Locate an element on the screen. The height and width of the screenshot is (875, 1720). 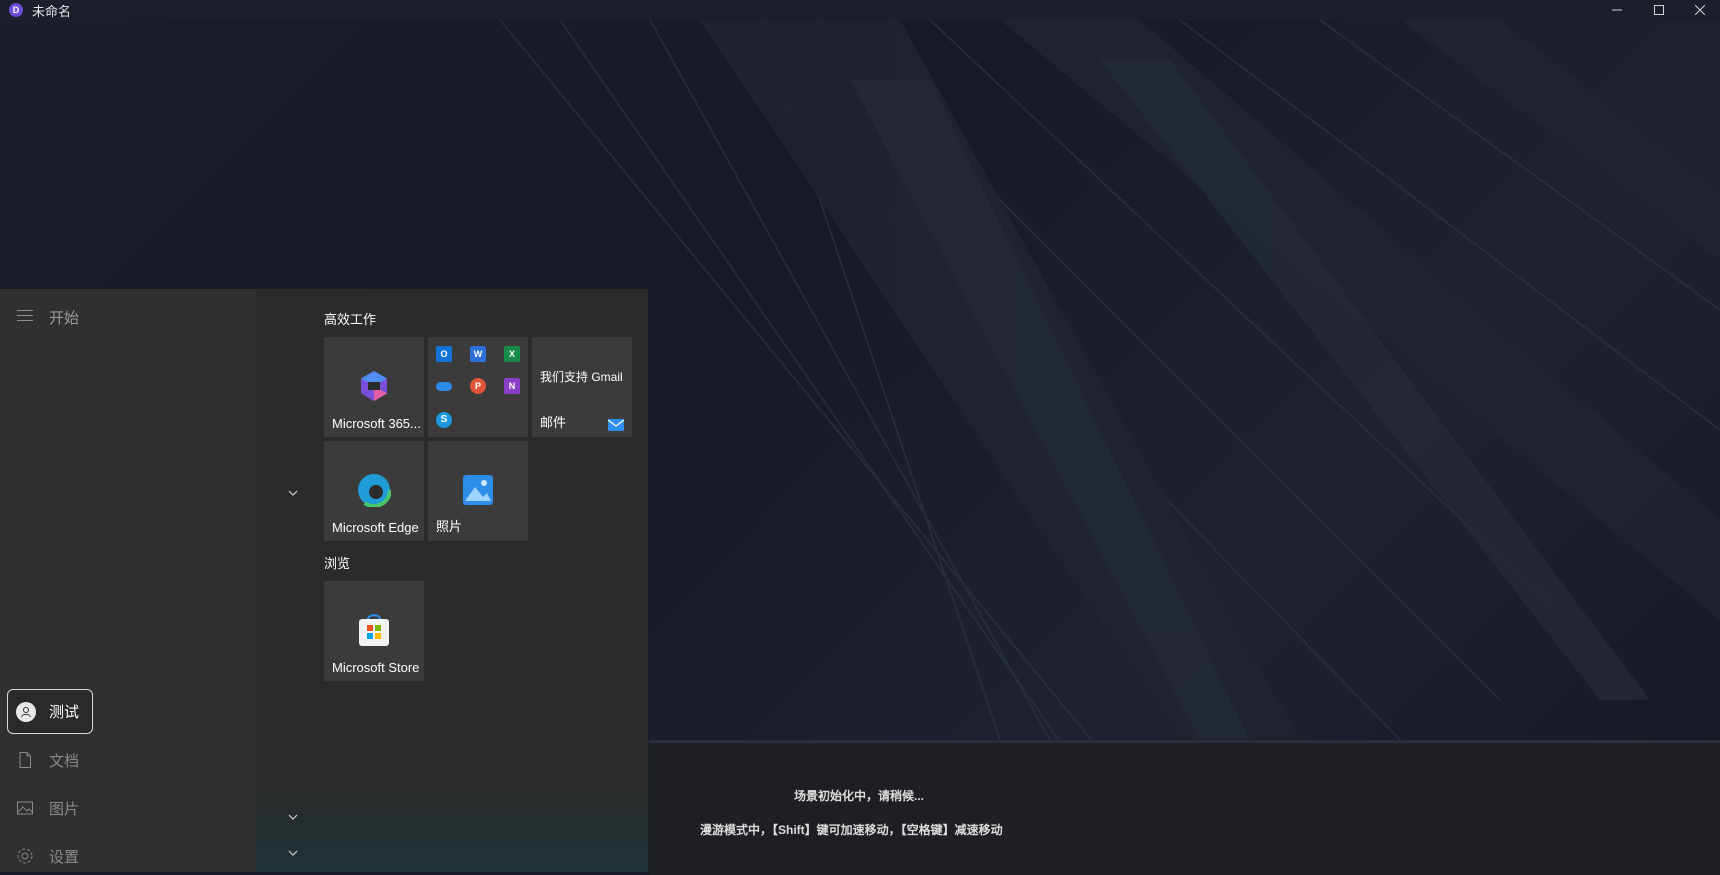
nav-documents: 文档 is located at coordinates (47, 760).